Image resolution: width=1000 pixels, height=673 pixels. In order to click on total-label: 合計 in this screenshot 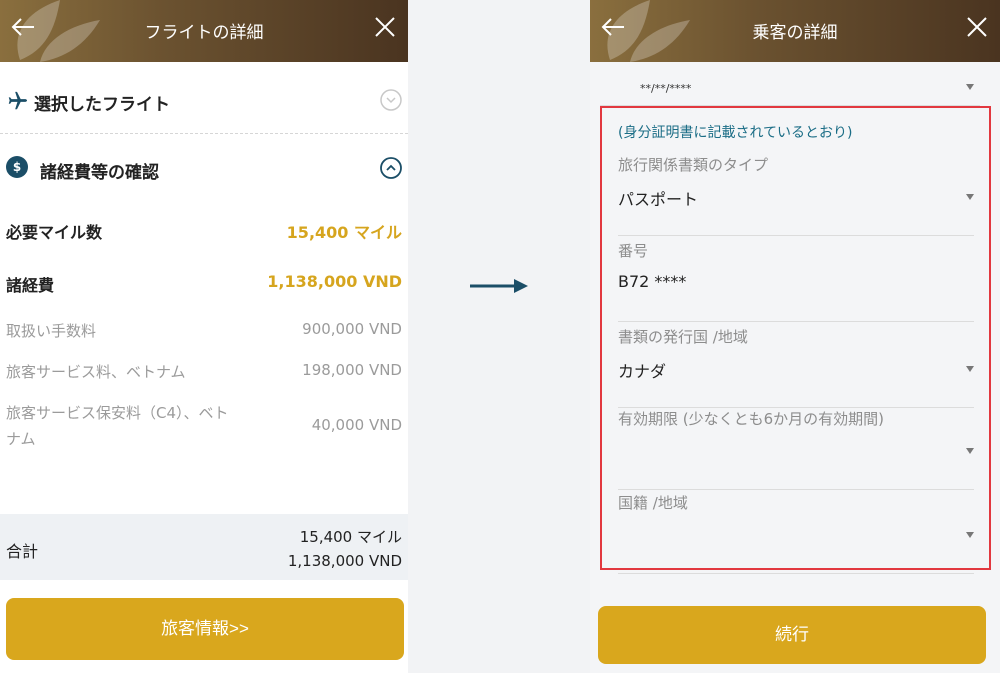, I will do `click(22, 551)`.